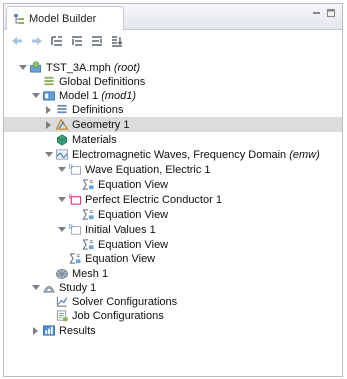 The height and width of the screenshot is (379, 347). What do you see at coordinates (317, 13) in the screenshot?
I see `minimize-icon` at bounding box center [317, 13].